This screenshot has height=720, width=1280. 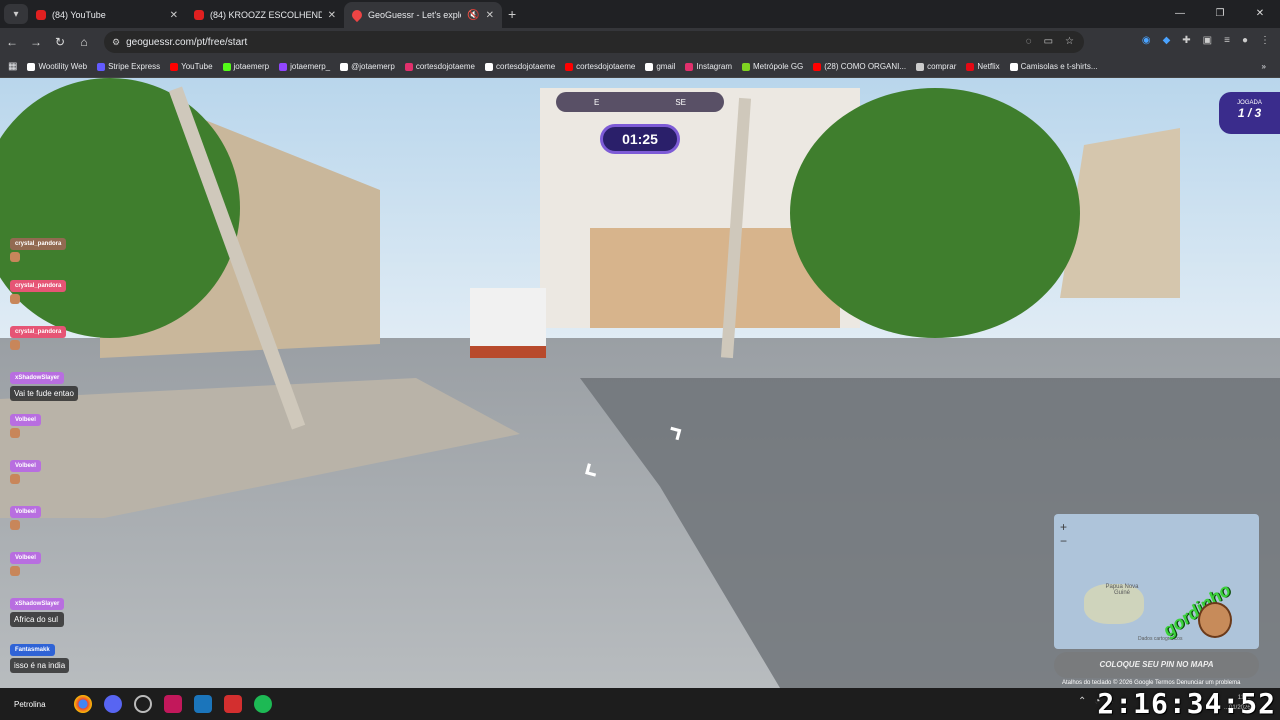 What do you see at coordinates (714, 66) in the screenshot?
I see `bookmark-label: Instagram` at bounding box center [714, 66].